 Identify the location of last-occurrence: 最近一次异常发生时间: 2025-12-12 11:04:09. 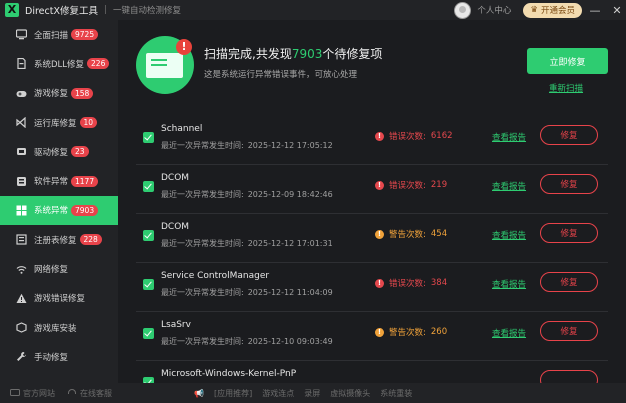
(247, 292).